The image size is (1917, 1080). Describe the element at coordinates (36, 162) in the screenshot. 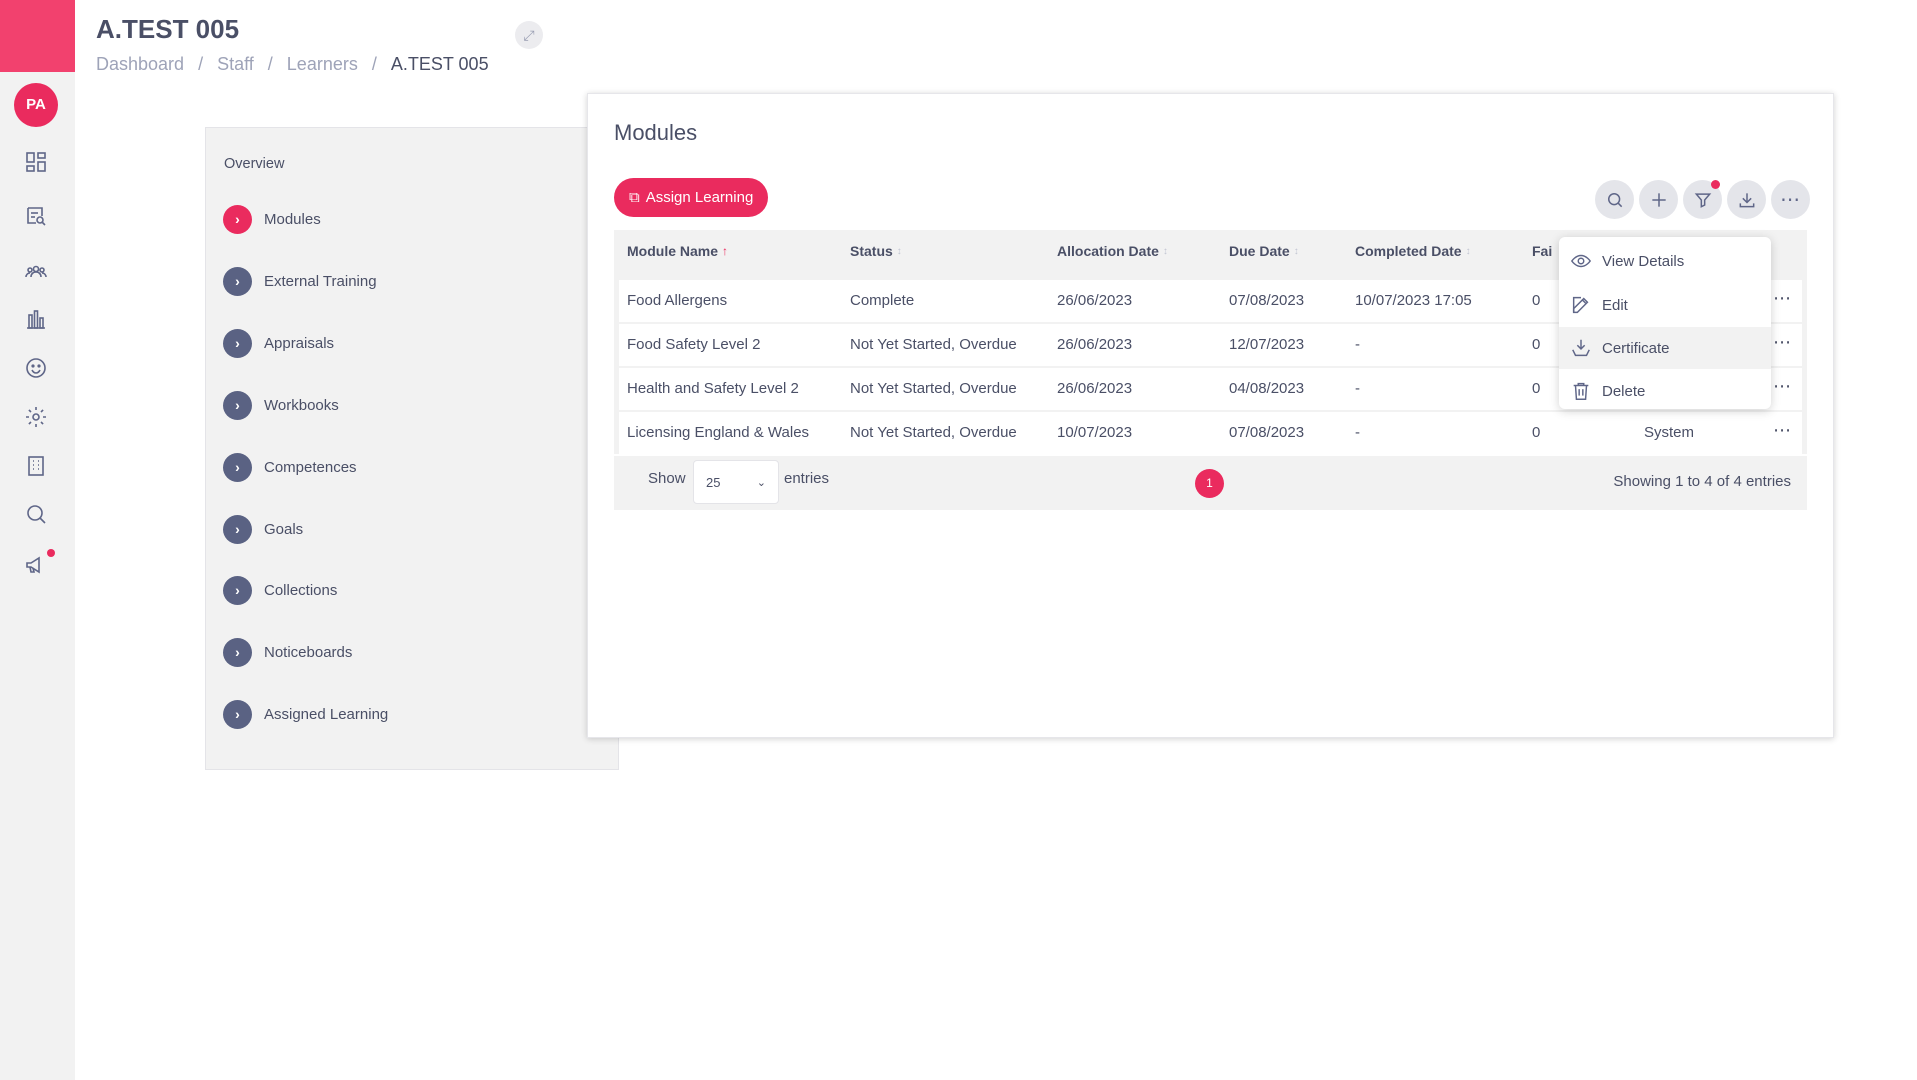

I see `dashboard-icon` at that location.